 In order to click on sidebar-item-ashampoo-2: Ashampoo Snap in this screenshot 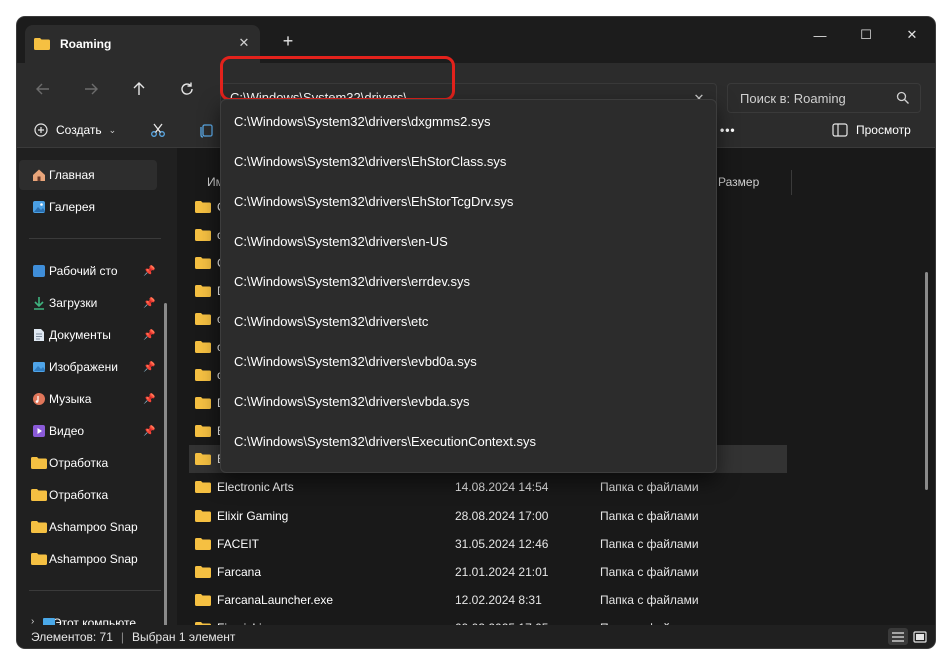, I will do `click(88, 559)`.